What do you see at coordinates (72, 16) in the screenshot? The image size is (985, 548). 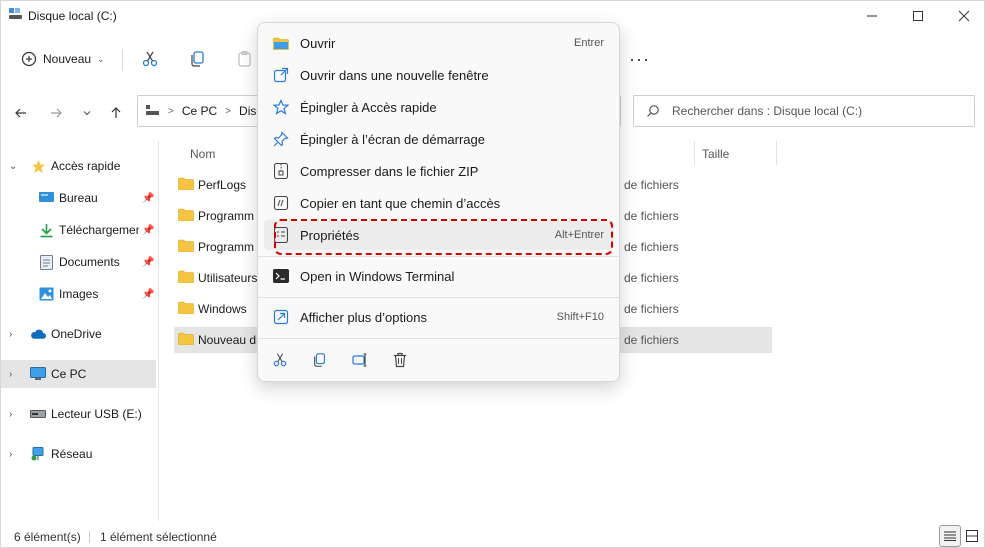 I see `window-title: Disque local (C:)` at bounding box center [72, 16].